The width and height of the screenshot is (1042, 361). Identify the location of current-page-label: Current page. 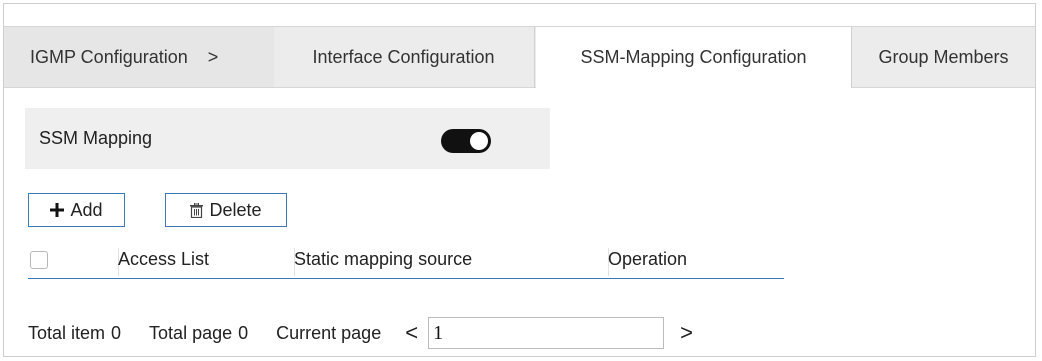
(329, 332).